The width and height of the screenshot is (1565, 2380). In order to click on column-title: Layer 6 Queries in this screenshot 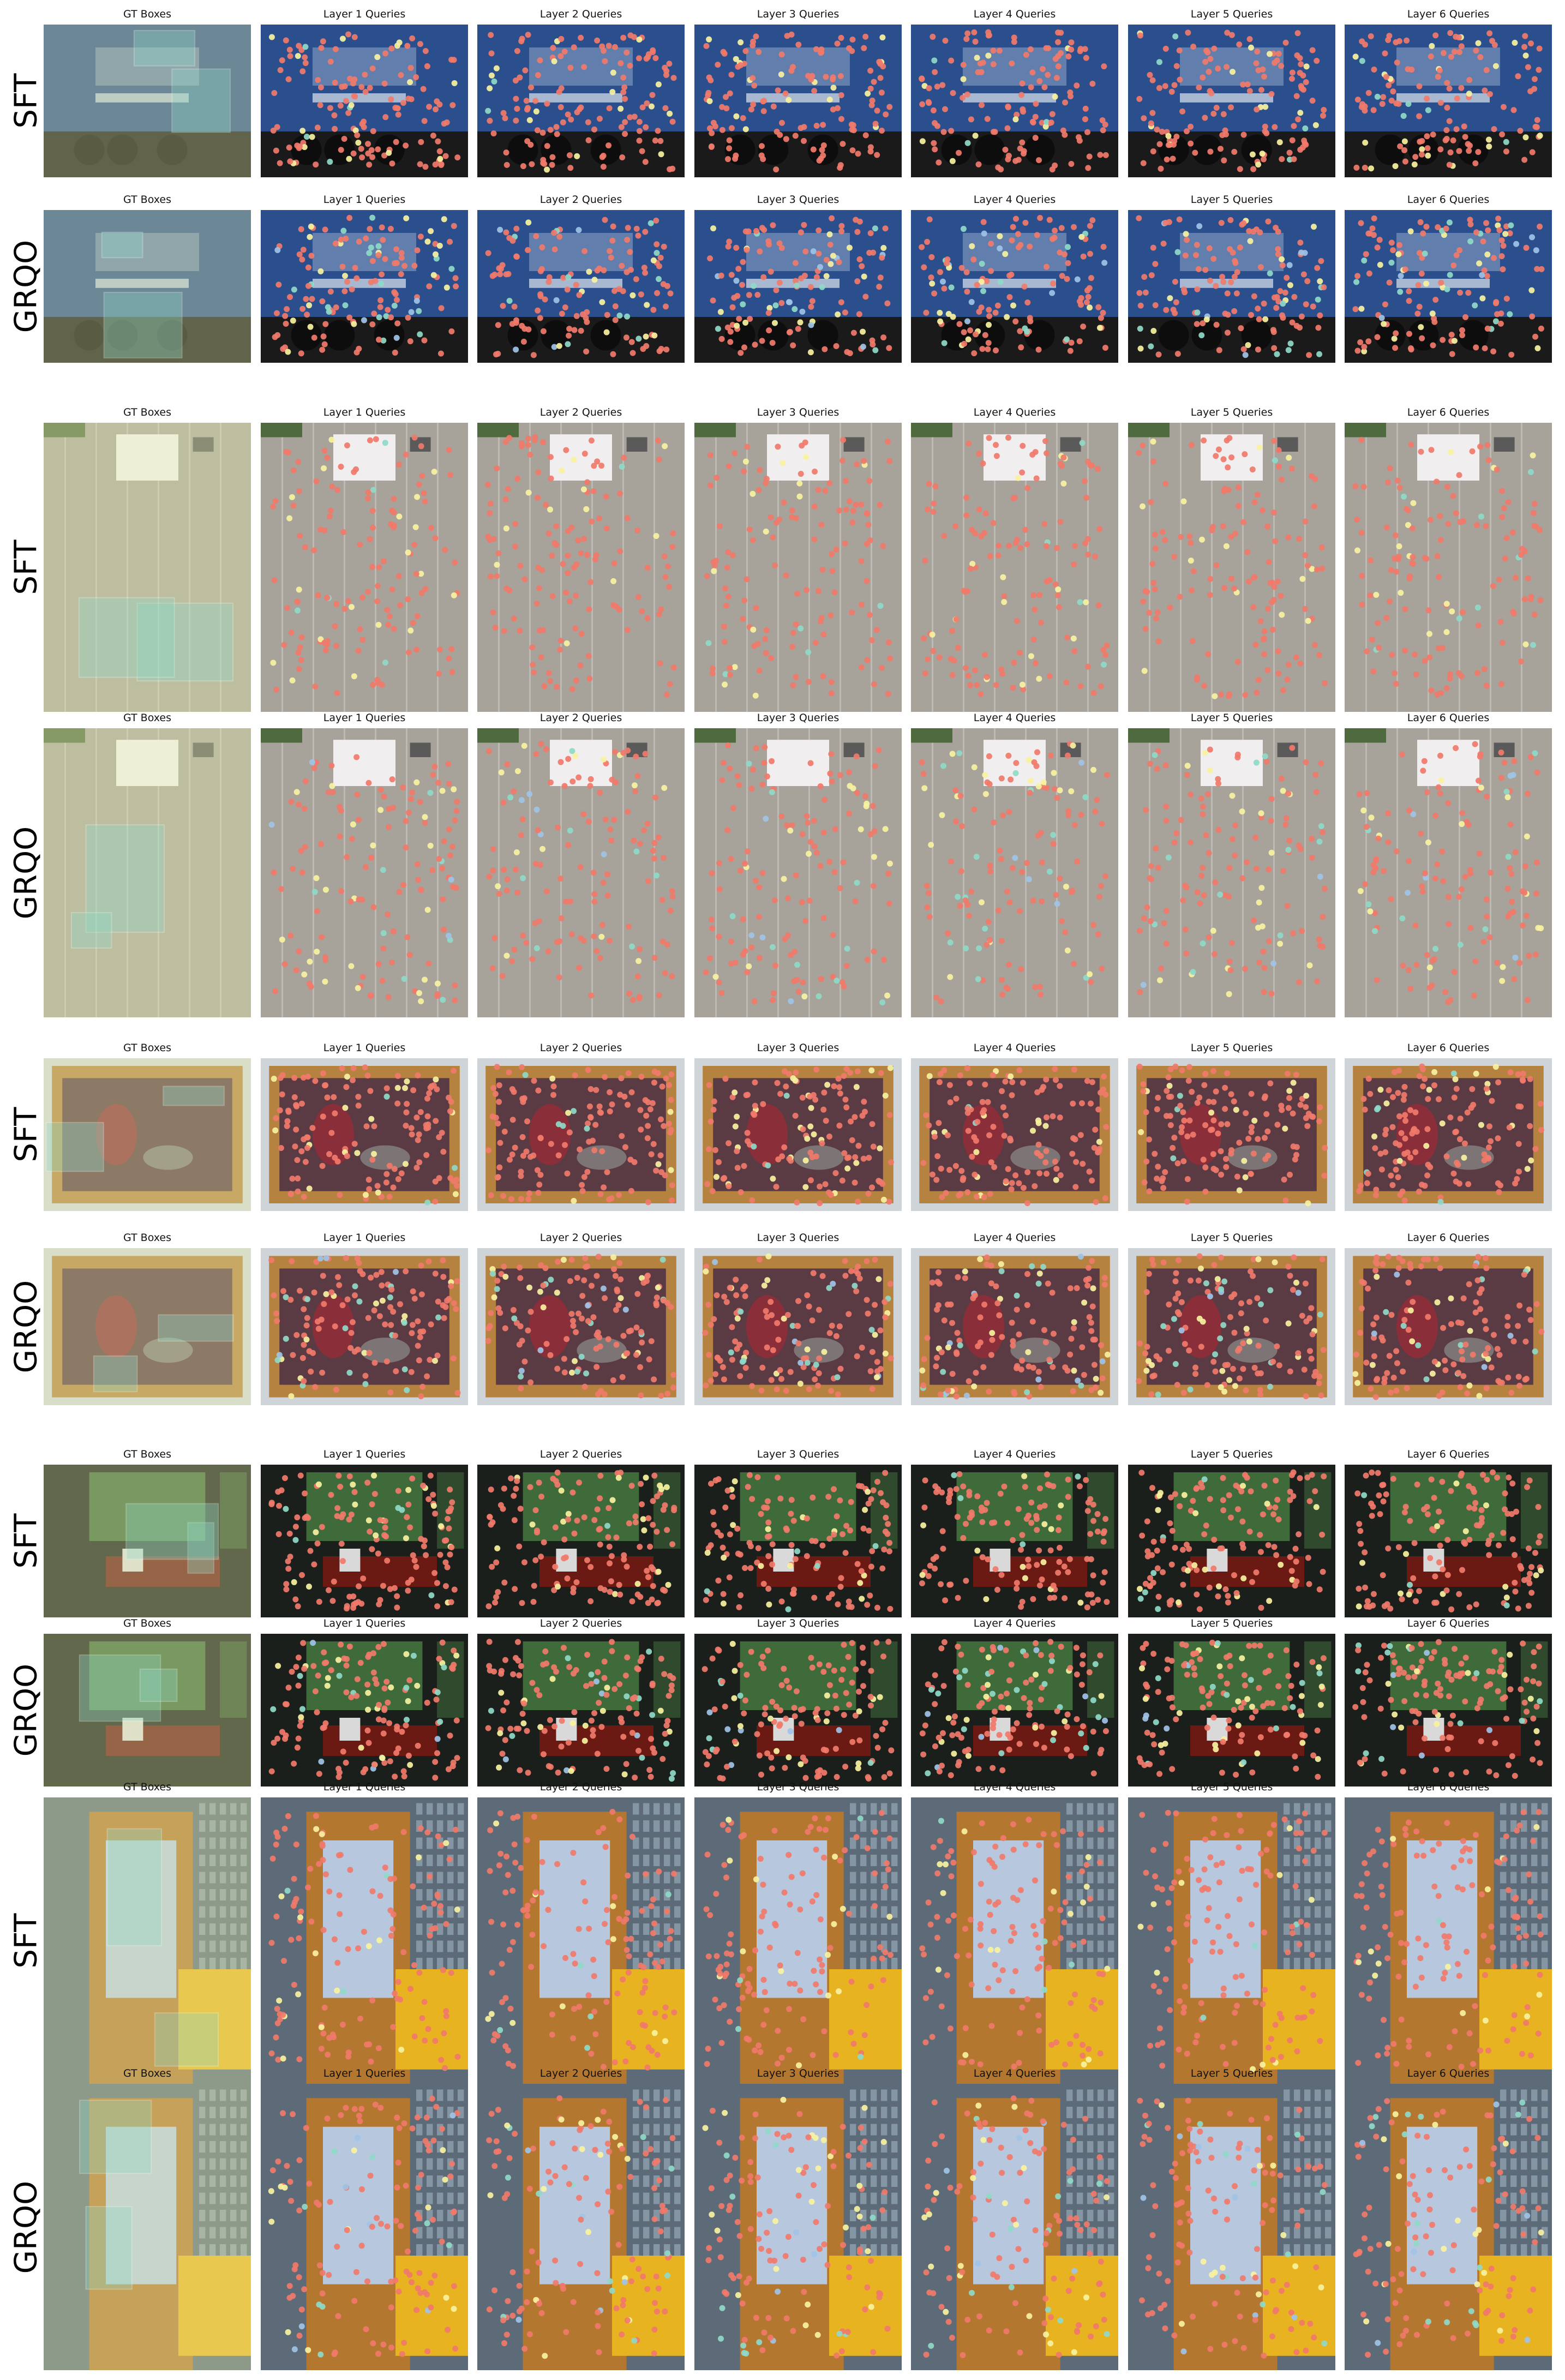, I will do `click(1448, 2073)`.